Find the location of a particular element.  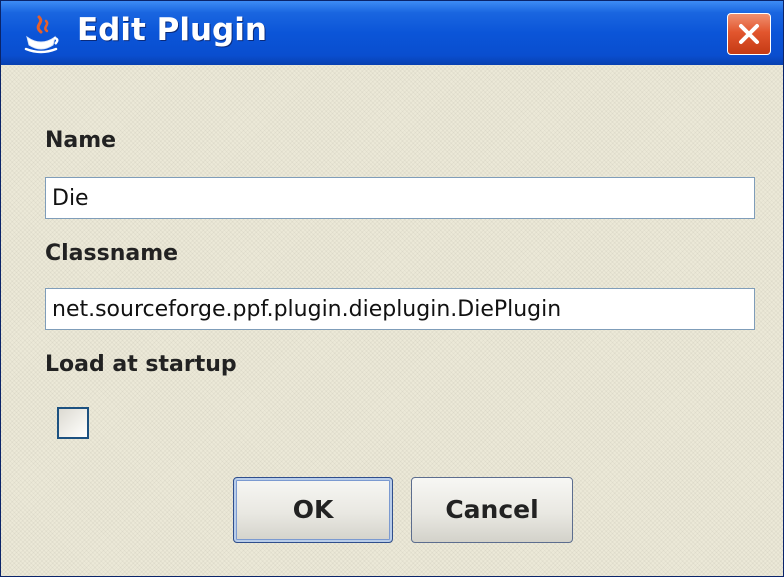

java-icon is located at coordinates (41, 35).